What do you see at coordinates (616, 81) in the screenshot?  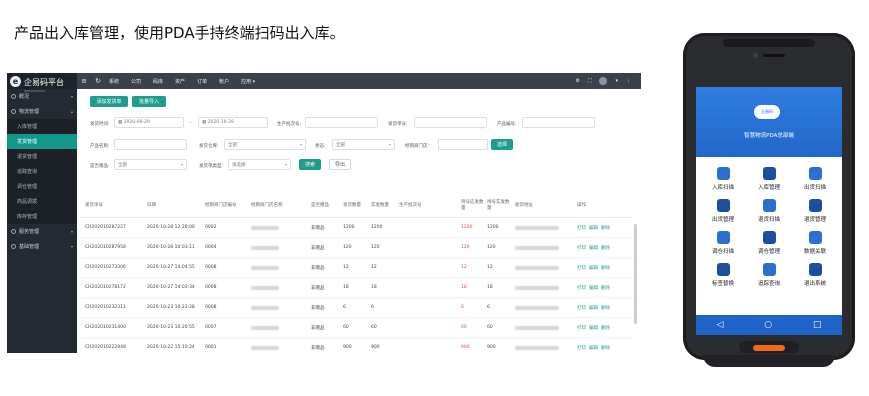 I see `user-menu-chevron-icon: ▾` at bounding box center [616, 81].